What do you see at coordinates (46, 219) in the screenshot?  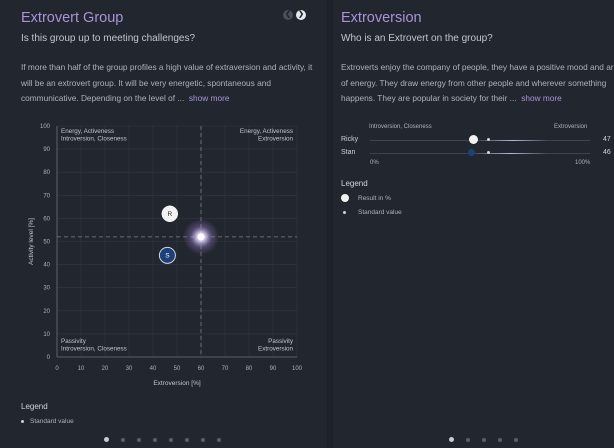 I see `y-tick-label: 60` at bounding box center [46, 219].